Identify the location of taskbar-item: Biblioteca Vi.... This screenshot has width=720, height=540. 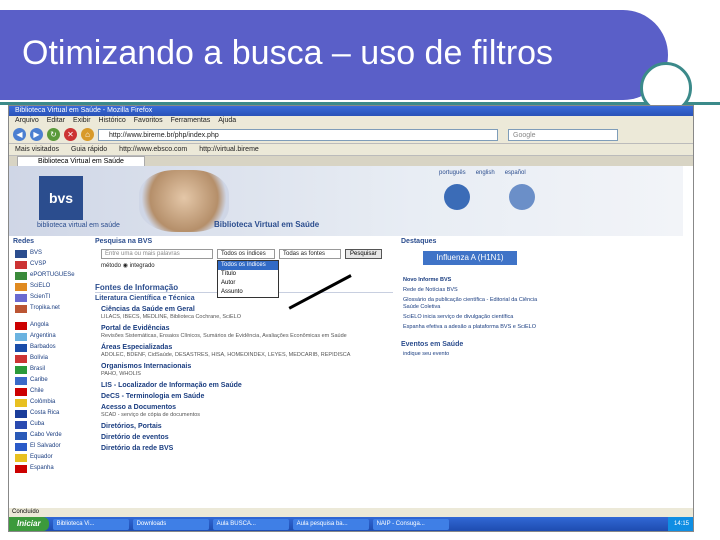
(90, 524).